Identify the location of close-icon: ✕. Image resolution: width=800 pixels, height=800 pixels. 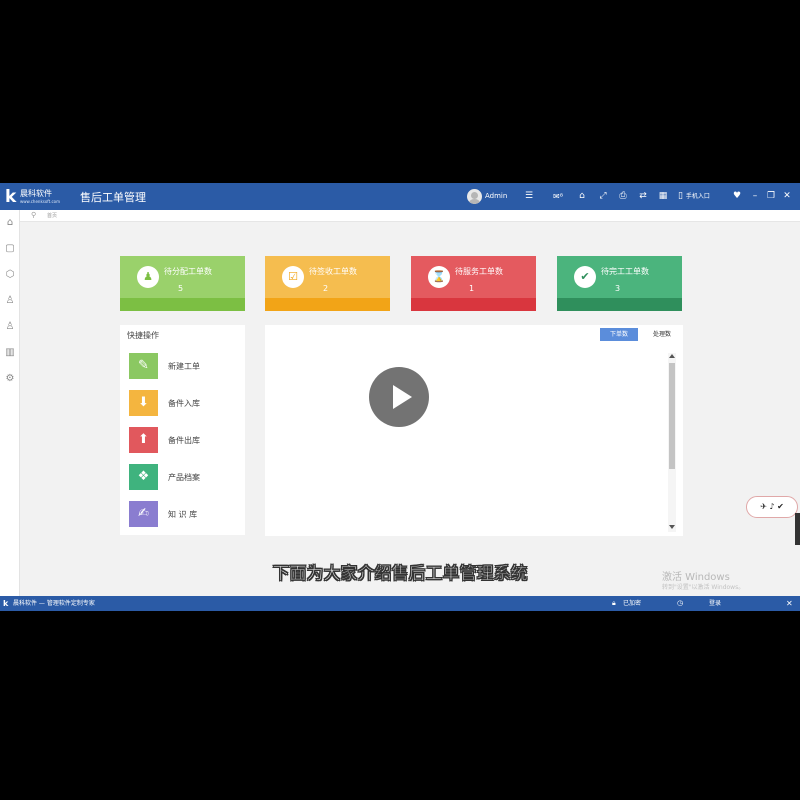
(787, 196).